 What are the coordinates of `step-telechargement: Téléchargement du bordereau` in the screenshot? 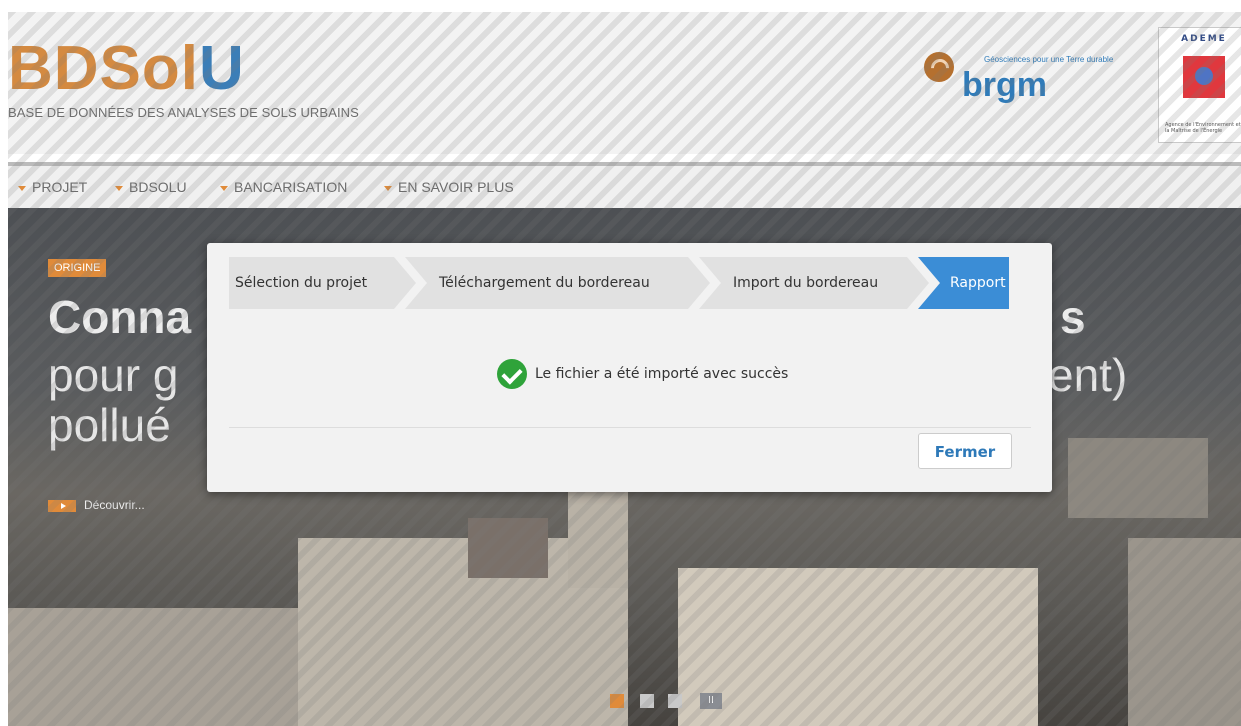 It's located at (557, 283).